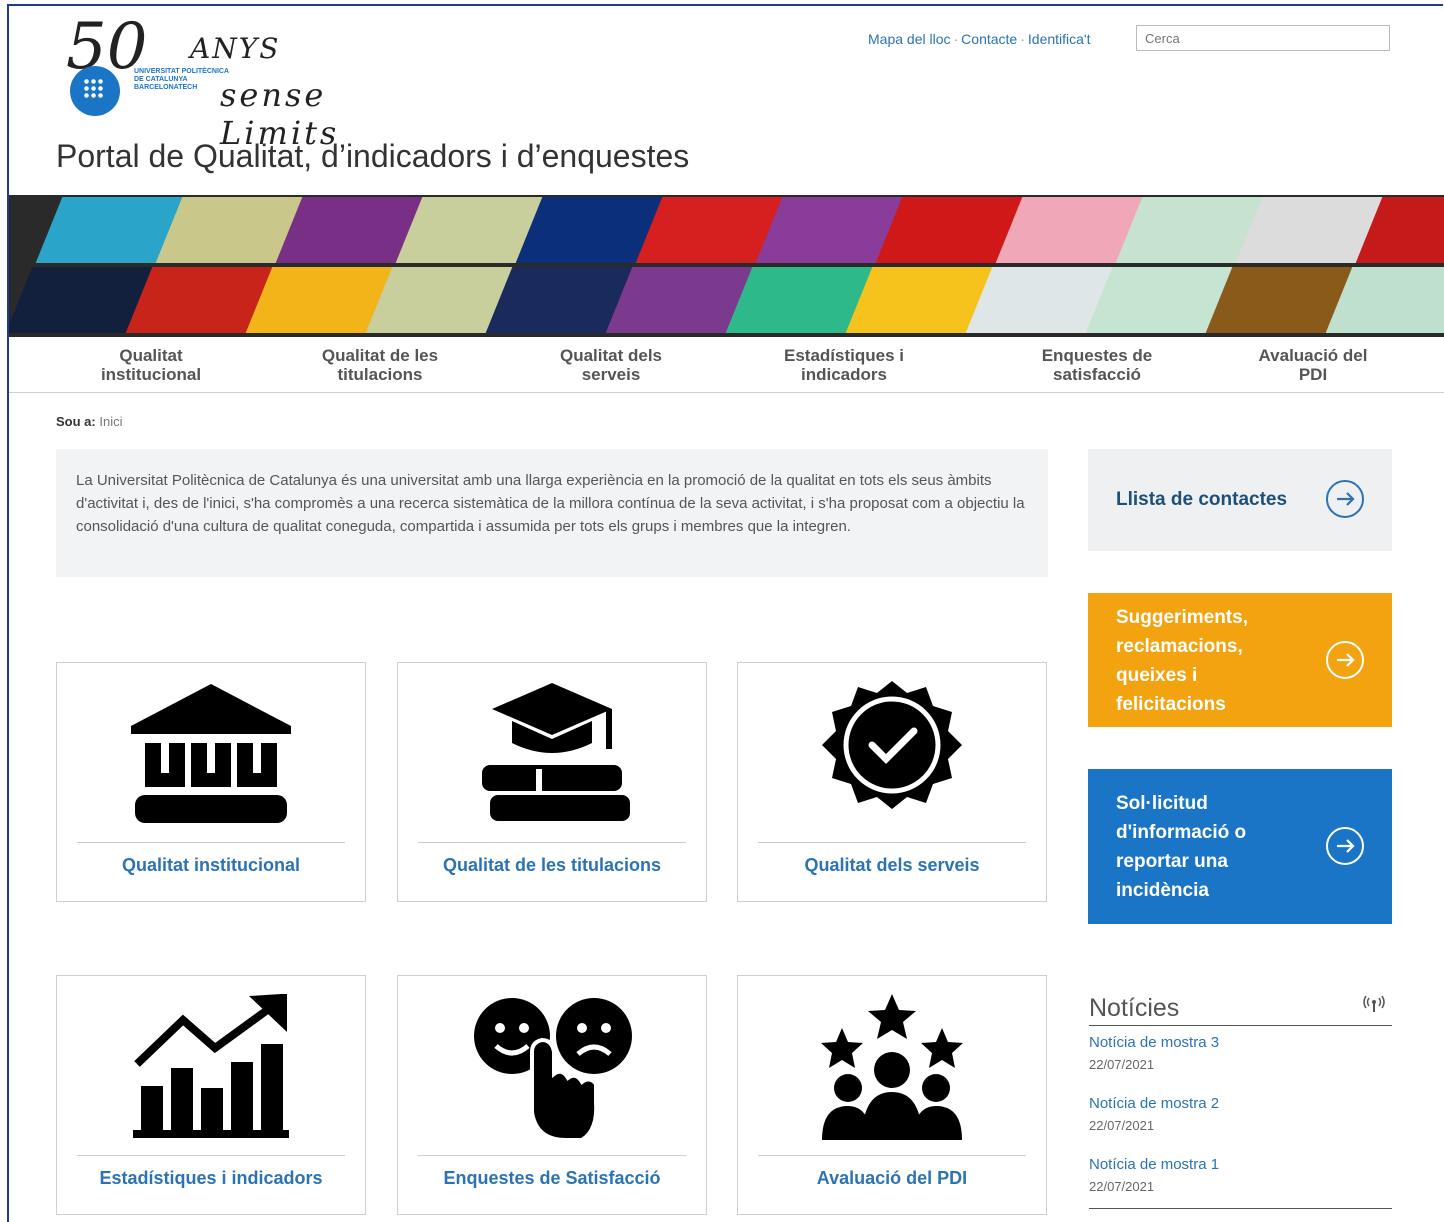  Describe the element at coordinates (1154, 1164) in the screenshot. I see `news-item-title: Notícia de mostra 1` at that location.